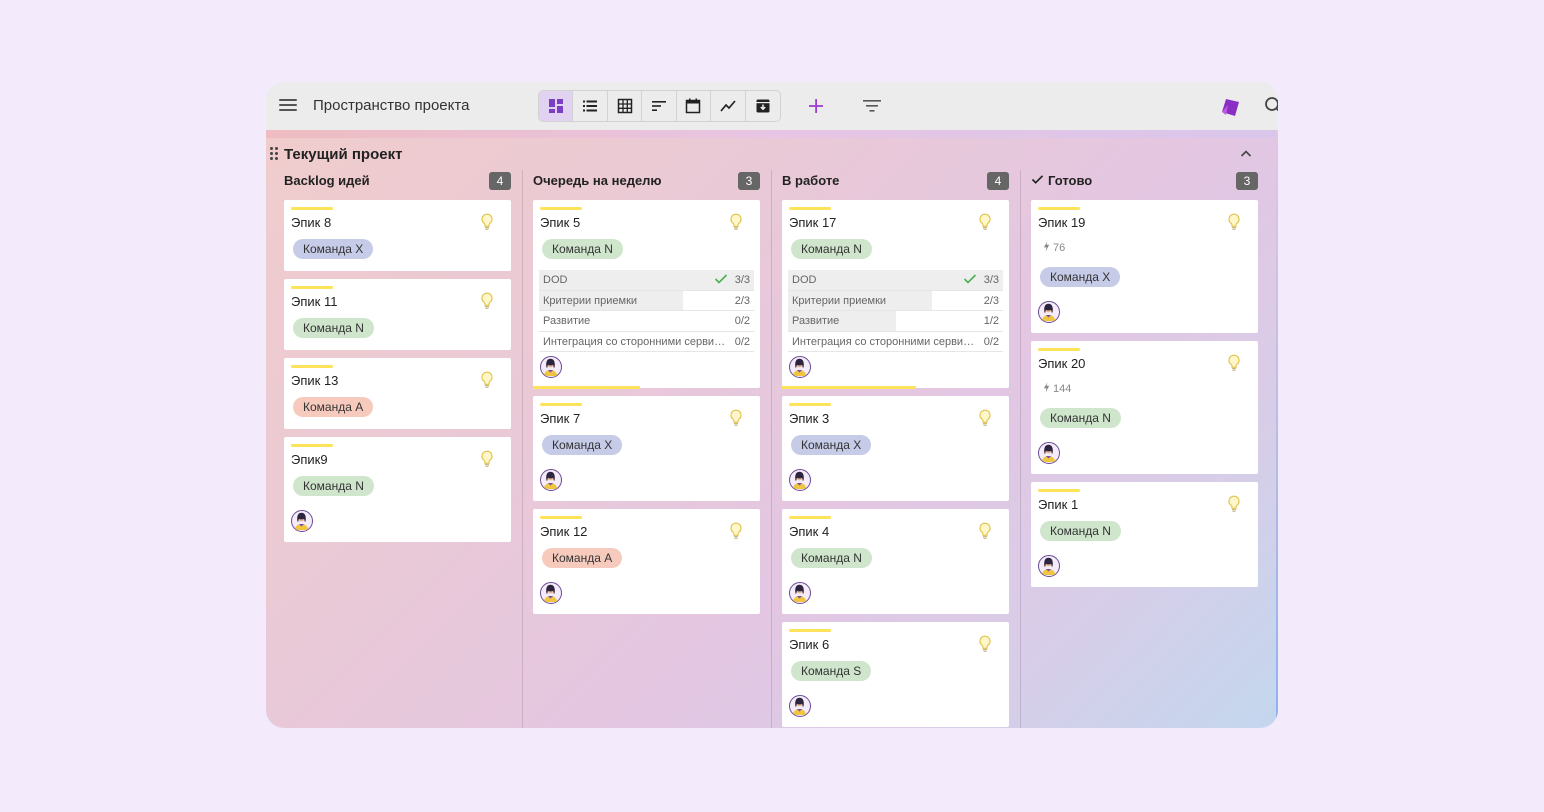  What do you see at coordinates (998, 181) in the screenshot?
I see `column-count-badge: 4` at bounding box center [998, 181].